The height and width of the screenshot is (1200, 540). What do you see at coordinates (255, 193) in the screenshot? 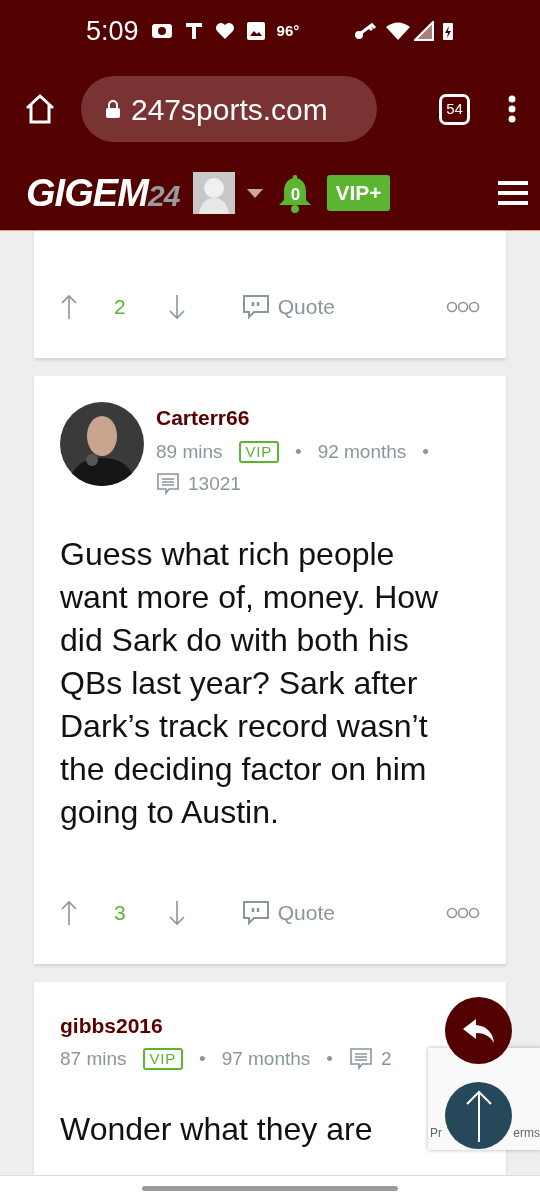
I see `dropdown-caret-icon` at bounding box center [255, 193].